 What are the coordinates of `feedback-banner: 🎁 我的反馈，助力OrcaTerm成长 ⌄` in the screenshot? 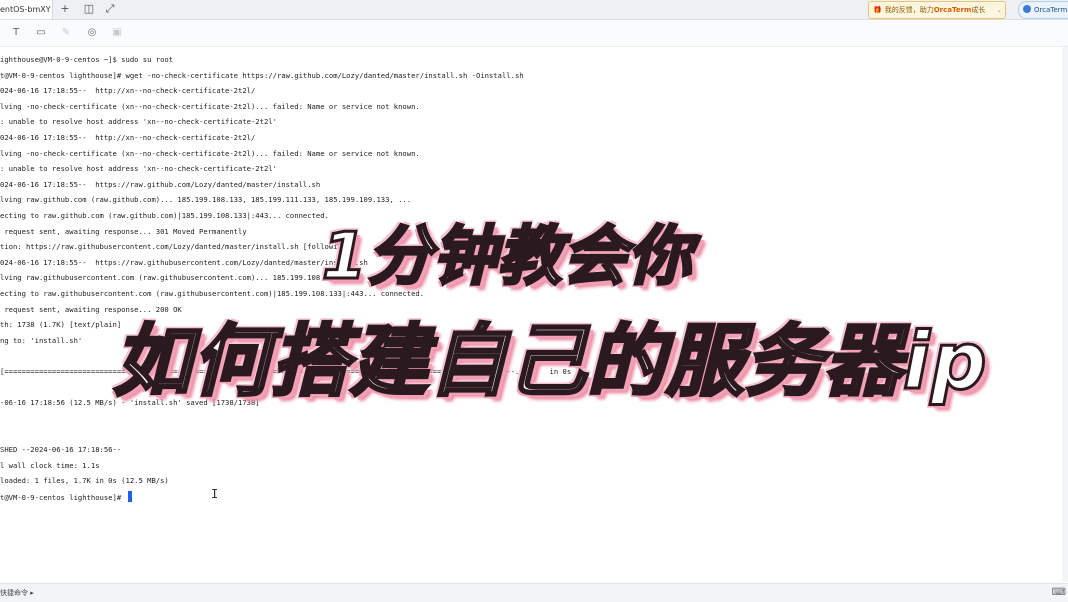 It's located at (937, 10).